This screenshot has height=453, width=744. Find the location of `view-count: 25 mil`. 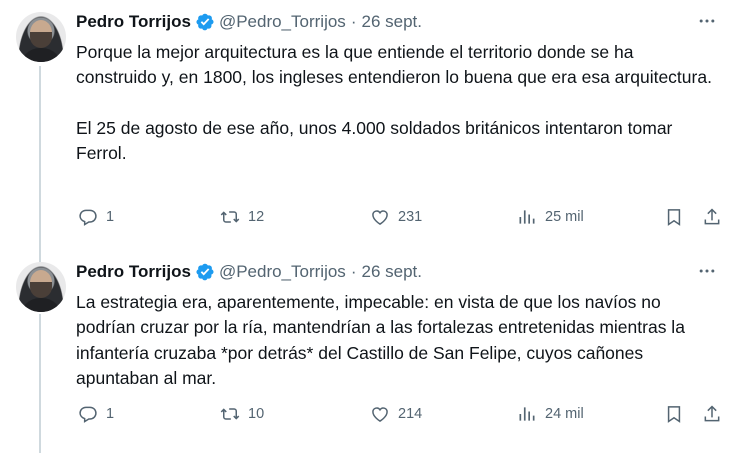

view-count: 25 mil is located at coordinates (564, 217).